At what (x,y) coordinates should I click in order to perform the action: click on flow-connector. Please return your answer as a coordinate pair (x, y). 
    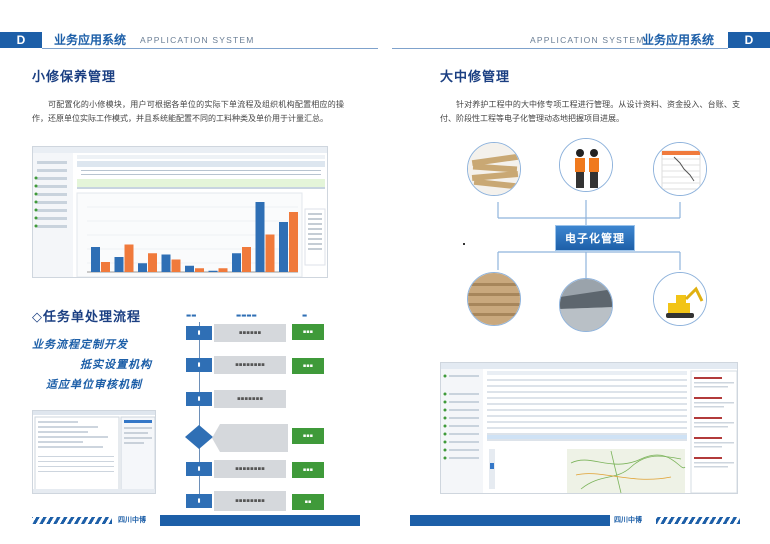
    Looking at the image, I should click on (199, 415).